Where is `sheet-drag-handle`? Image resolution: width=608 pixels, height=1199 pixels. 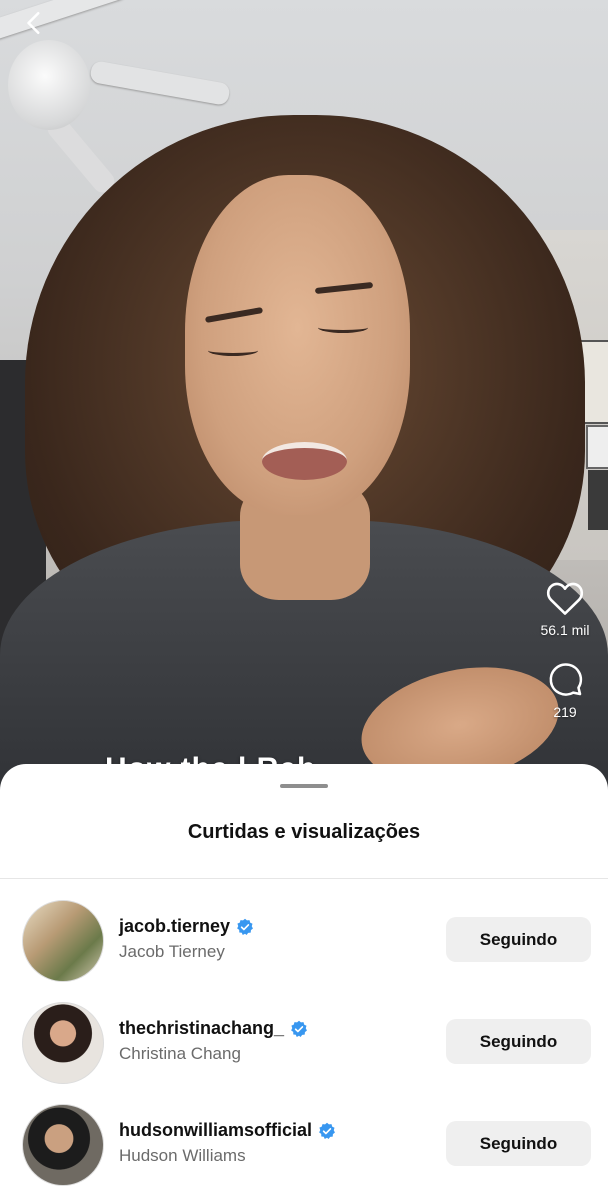
sheet-drag-handle is located at coordinates (304, 786).